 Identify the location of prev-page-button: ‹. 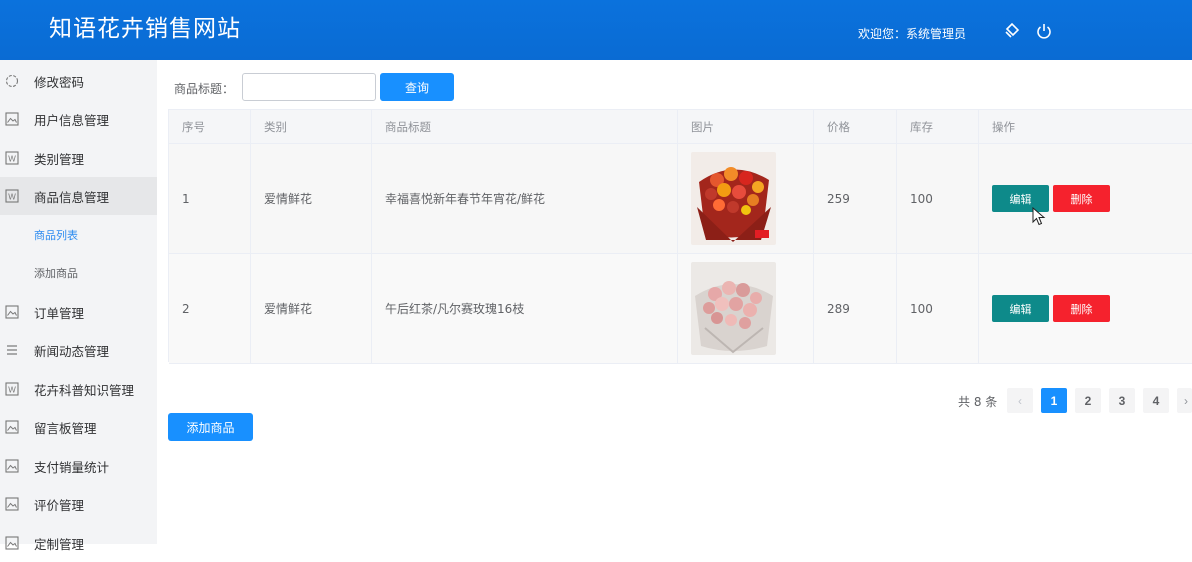
(1020, 400).